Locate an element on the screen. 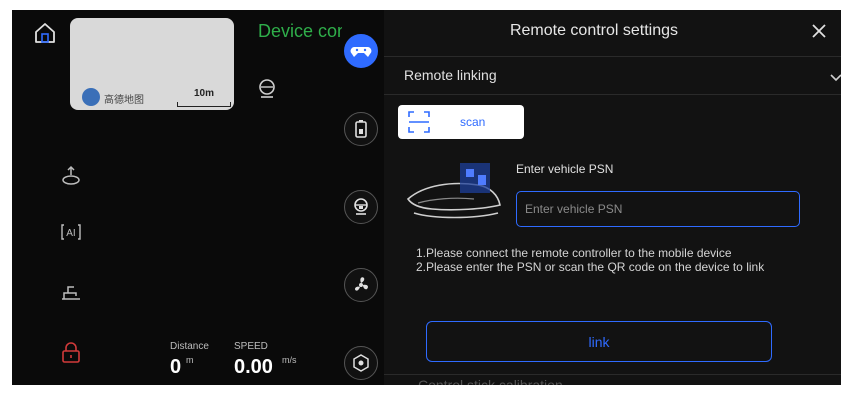 Image resolution: width=841 pixels, height=395 pixels. ai-icon: AI is located at coordinates (71, 232).